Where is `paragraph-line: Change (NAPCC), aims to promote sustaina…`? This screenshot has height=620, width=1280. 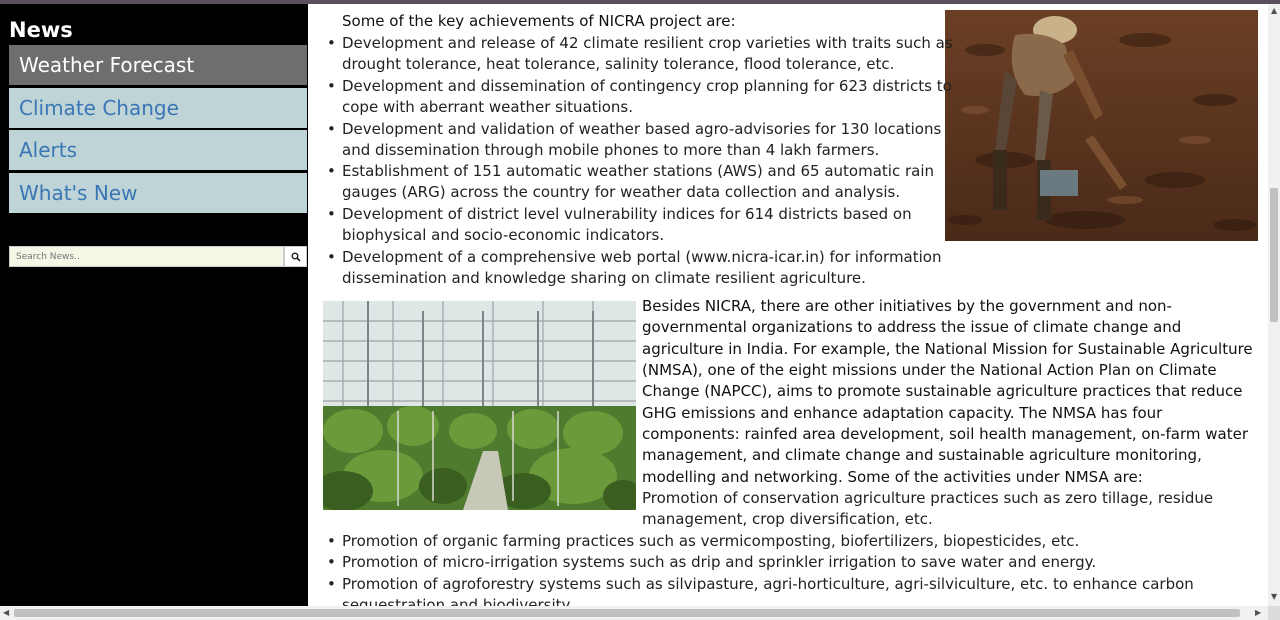
paragraph-line: Change (NAPCC), aims to promote sustaina… is located at coordinates (942, 391).